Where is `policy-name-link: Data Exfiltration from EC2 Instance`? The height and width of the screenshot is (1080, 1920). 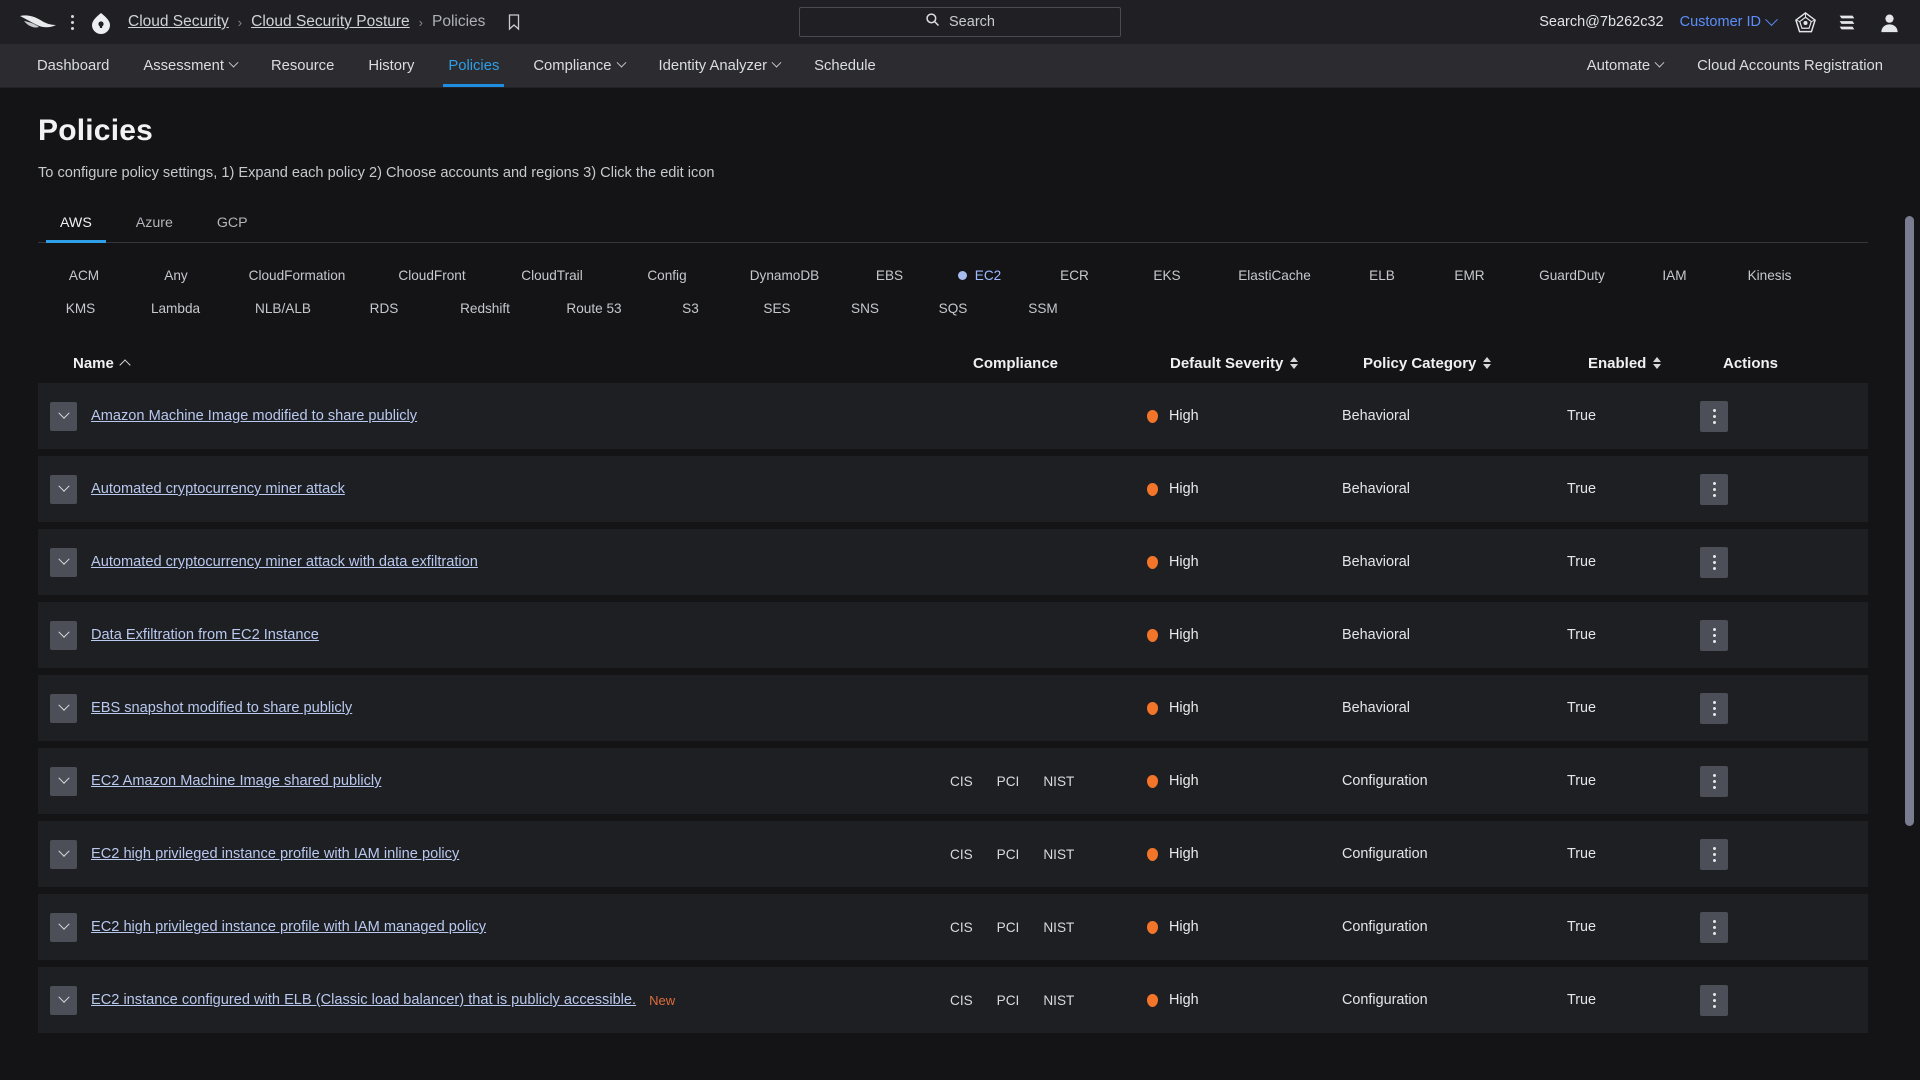 policy-name-link: Data Exfiltration from EC2 Instance is located at coordinates (205, 635).